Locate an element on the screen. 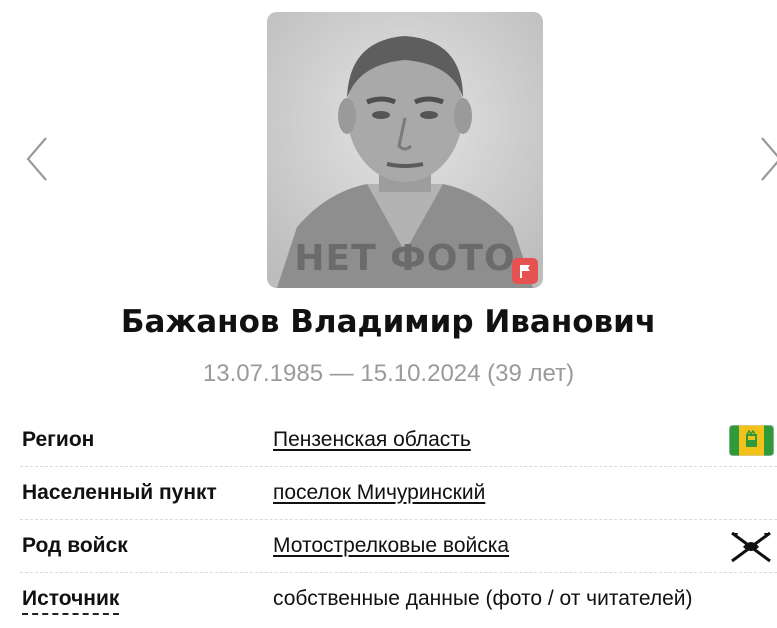  detail-row-region: Регион Пензенская область is located at coordinates (398, 440).